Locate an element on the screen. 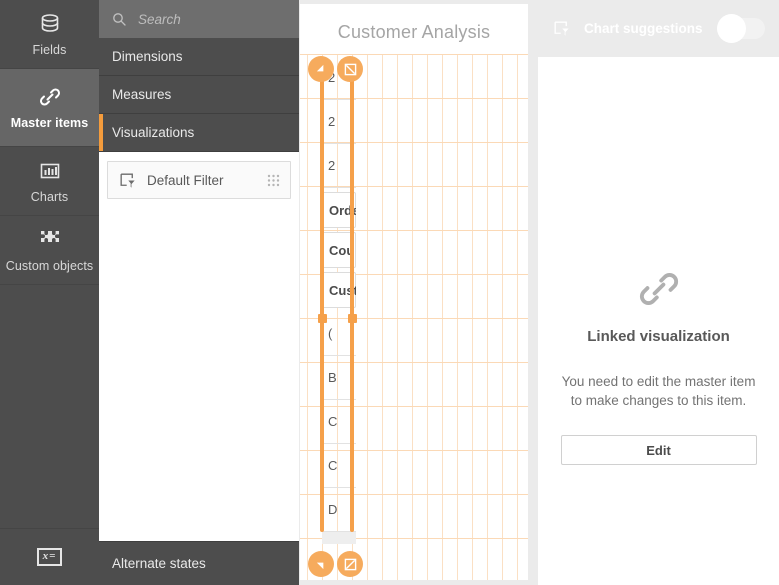  tab-dimensions: Dimensions is located at coordinates (199, 57).